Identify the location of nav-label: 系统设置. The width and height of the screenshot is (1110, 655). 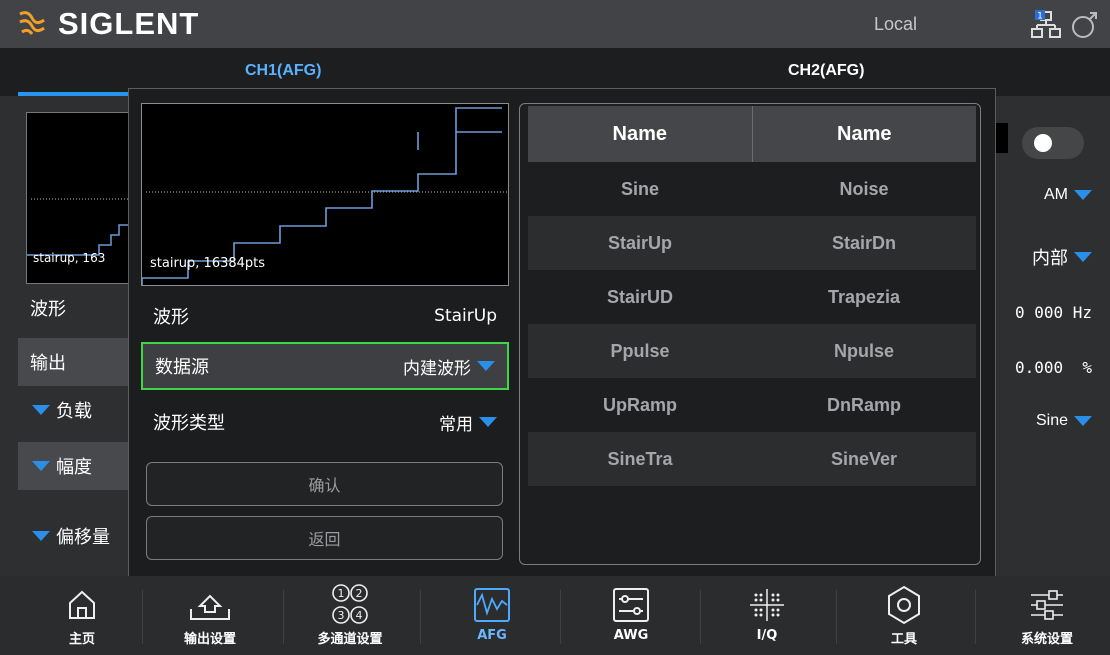
(1046, 639).